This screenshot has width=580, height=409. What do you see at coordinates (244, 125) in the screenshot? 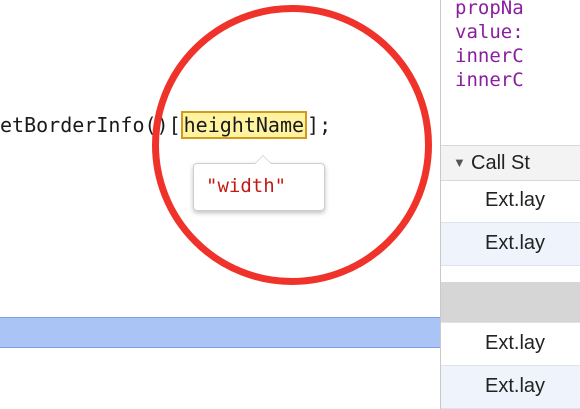
I see `highlighted-token: heightName` at bounding box center [244, 125].